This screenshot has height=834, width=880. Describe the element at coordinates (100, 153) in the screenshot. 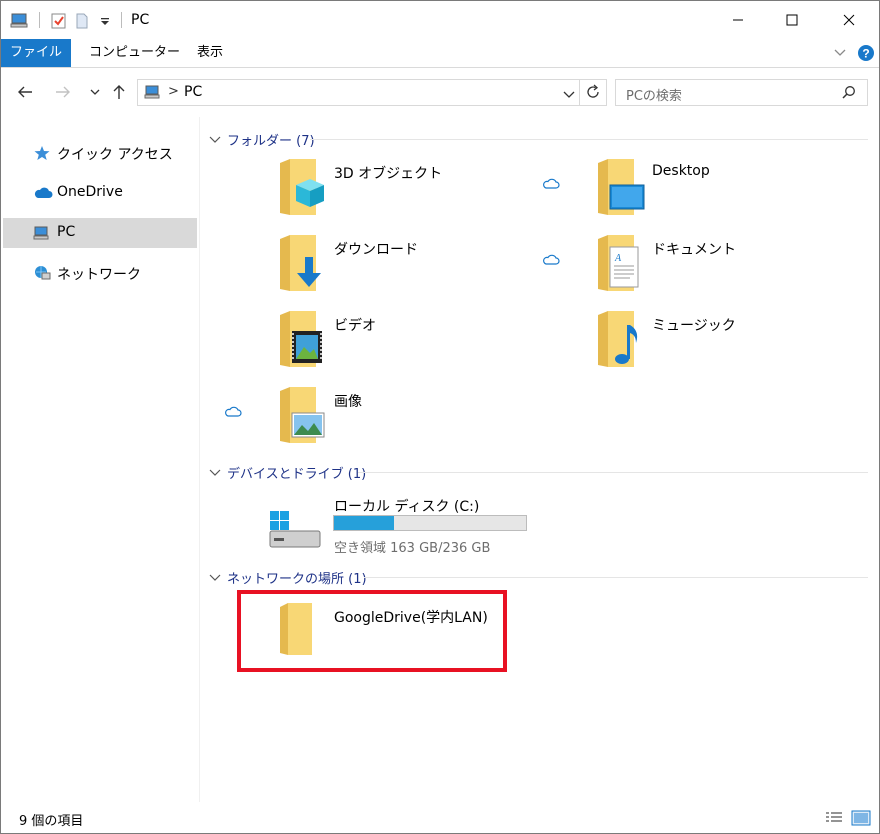

I see `sidebar-item-quick-access: クイック アクセス` at that location.